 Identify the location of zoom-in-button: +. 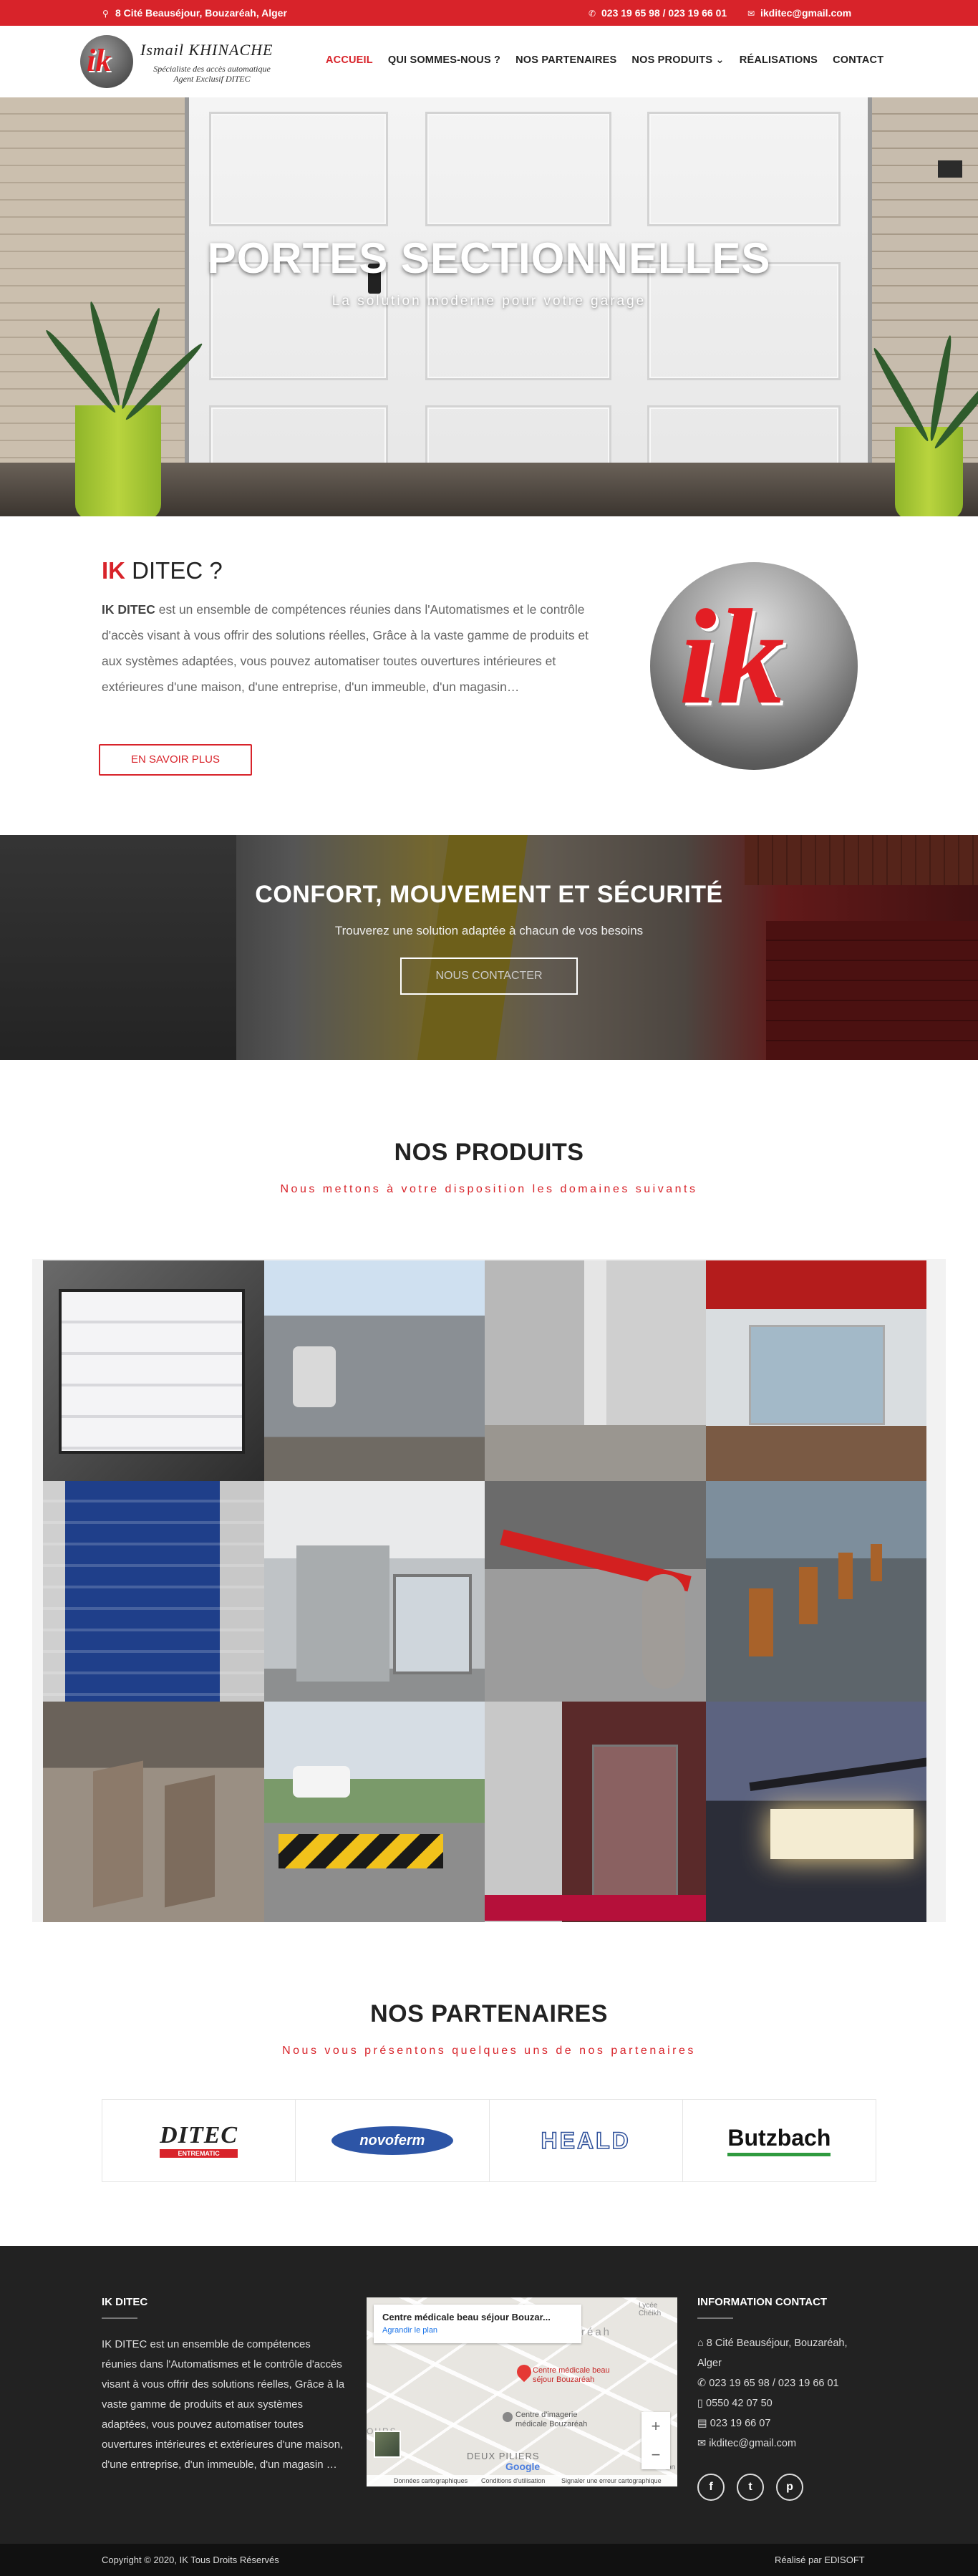
(655, 2426).